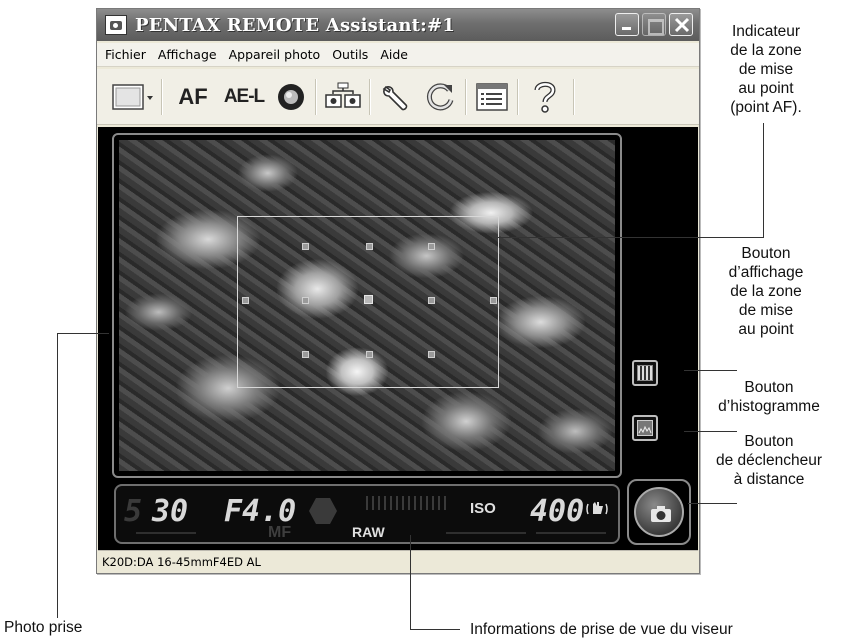  Describe the element at coordinates (187, 54) in the screenshot. I see `menu-affichage: Affichage` at that location.